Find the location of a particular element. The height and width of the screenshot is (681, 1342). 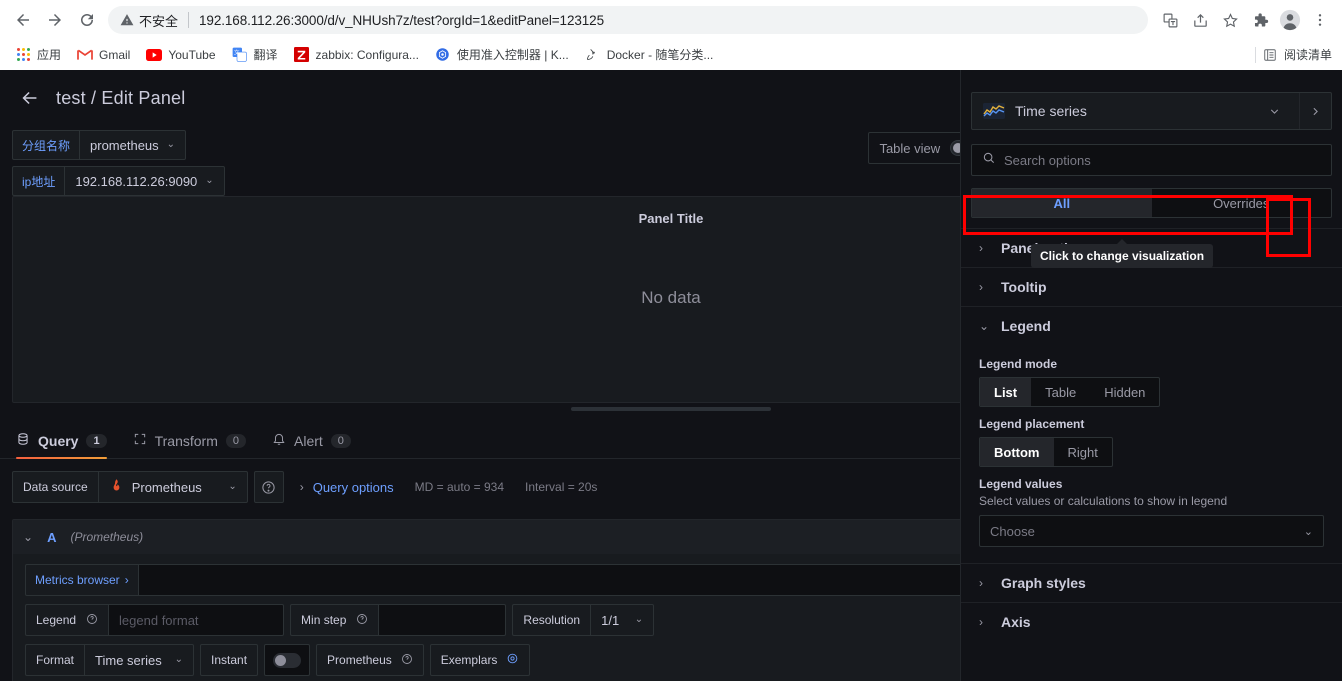

format-field: Format Time series ⌄ is located at coordinates (110, 660).